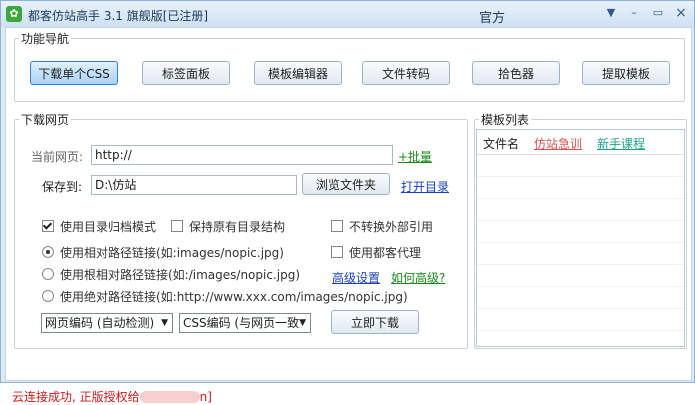  I want to click on redacted-name, so click(169, 397).